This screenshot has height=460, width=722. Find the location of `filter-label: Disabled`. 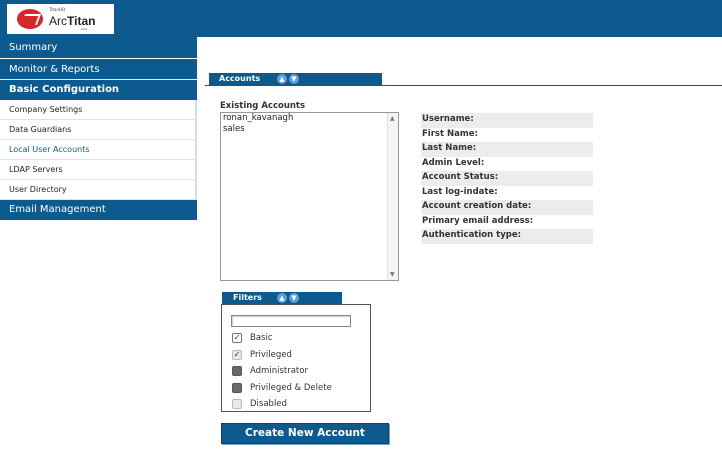

filter-label: Disabled is located at coordinates (268, 404).